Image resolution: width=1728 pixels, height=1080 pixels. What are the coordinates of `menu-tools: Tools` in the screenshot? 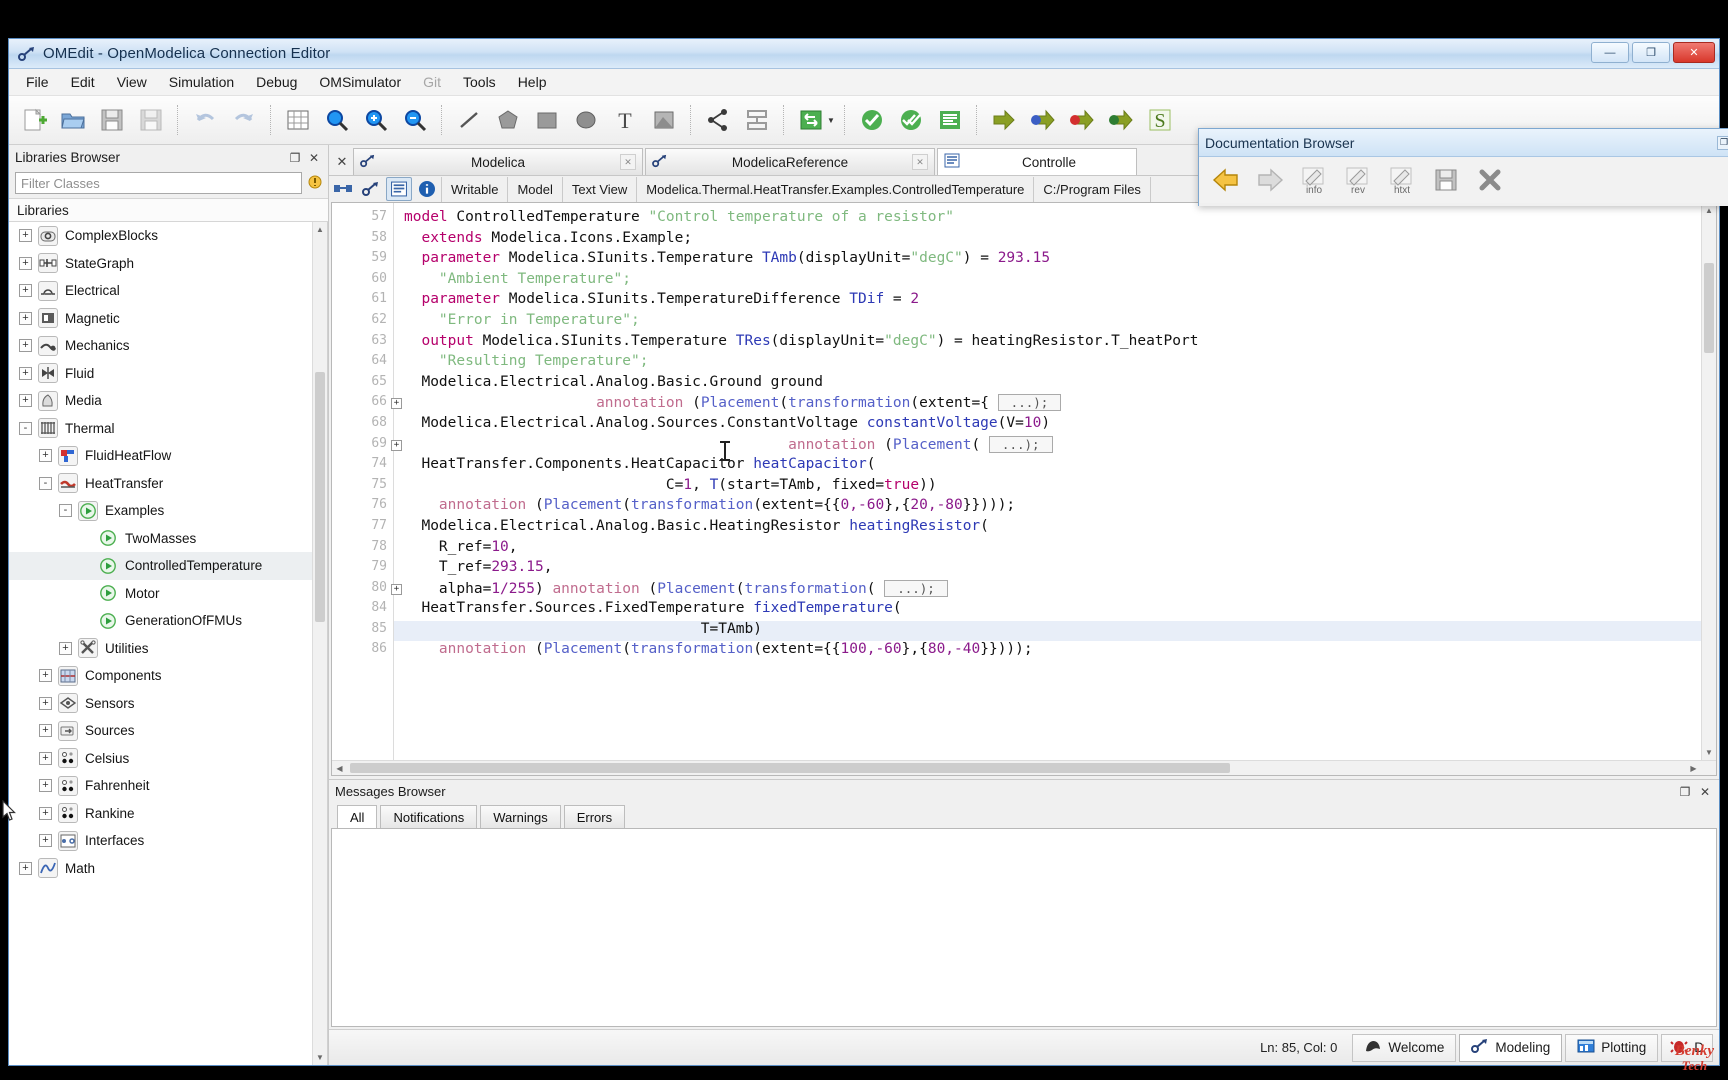 It's located at (479, 82).